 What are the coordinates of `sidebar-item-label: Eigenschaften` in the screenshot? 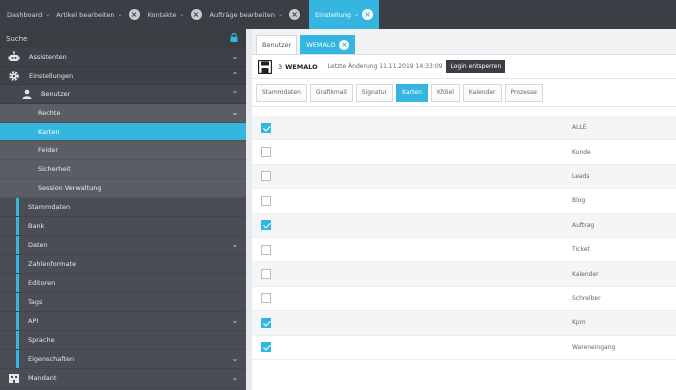 It's located at (51, 358).